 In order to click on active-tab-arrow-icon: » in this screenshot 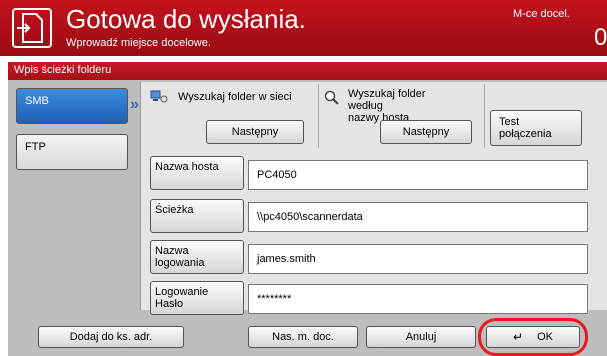, I will do `click(134, 104)`.